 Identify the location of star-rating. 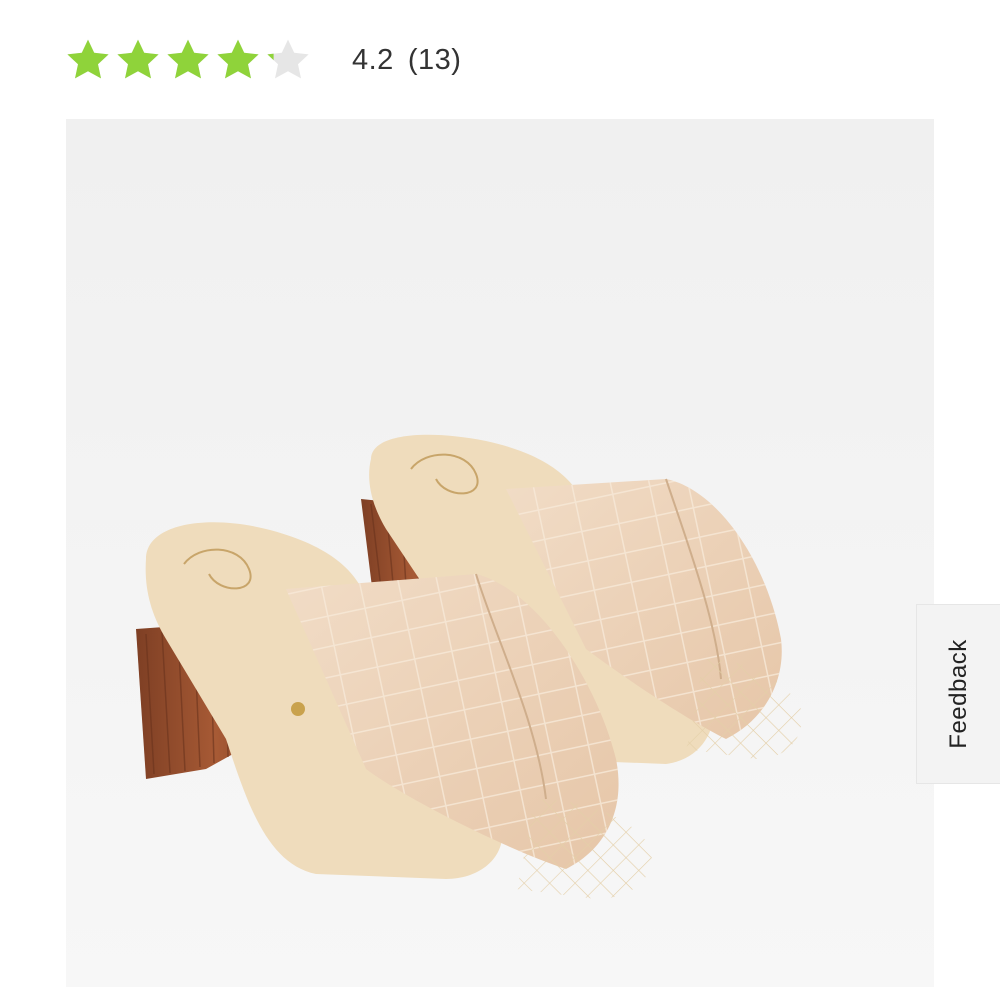
(188, 60).